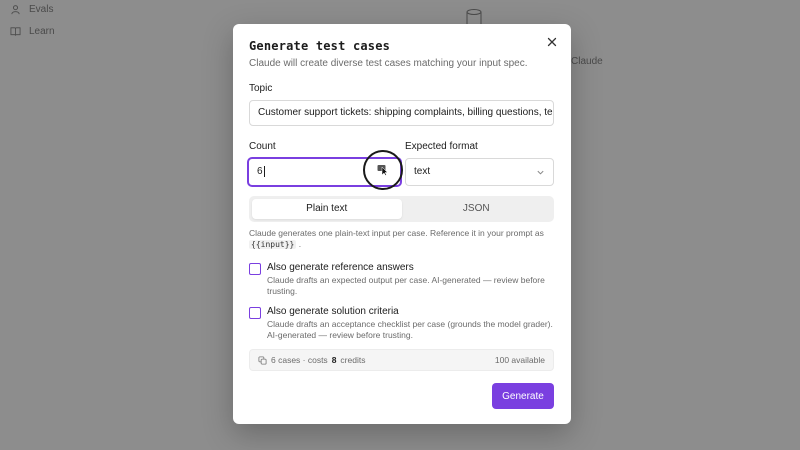  What do you see at coordinates (327, 209) in the screenshot?
I see `tab-plain-text: Plain text` at bounding box center [327, 209].